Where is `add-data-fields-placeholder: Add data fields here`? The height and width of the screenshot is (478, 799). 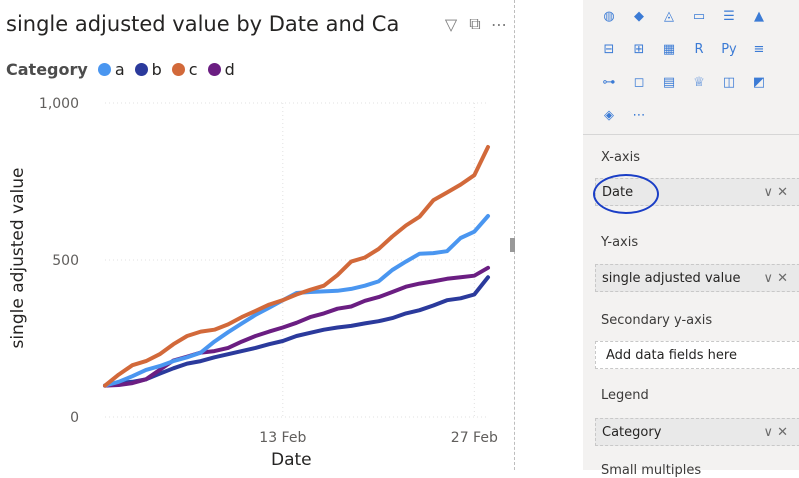
add-data-fields-placeholder: Add data fields here is located at coordinates (671, 355).